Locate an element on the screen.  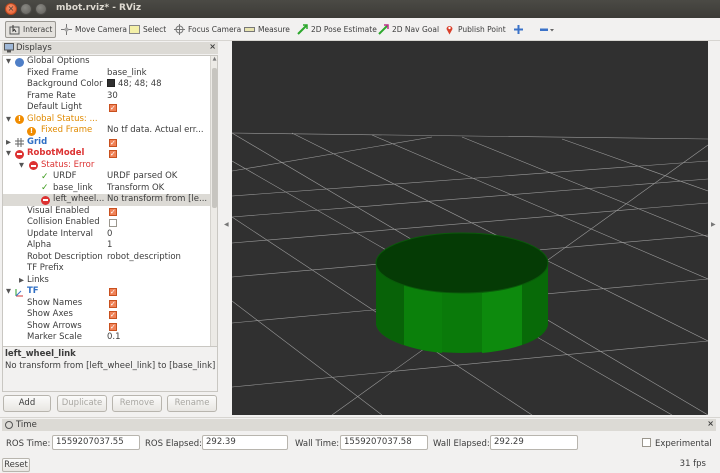
tree-row-robot-model: ▼ RobotModel is located at coordinates (107, 154).